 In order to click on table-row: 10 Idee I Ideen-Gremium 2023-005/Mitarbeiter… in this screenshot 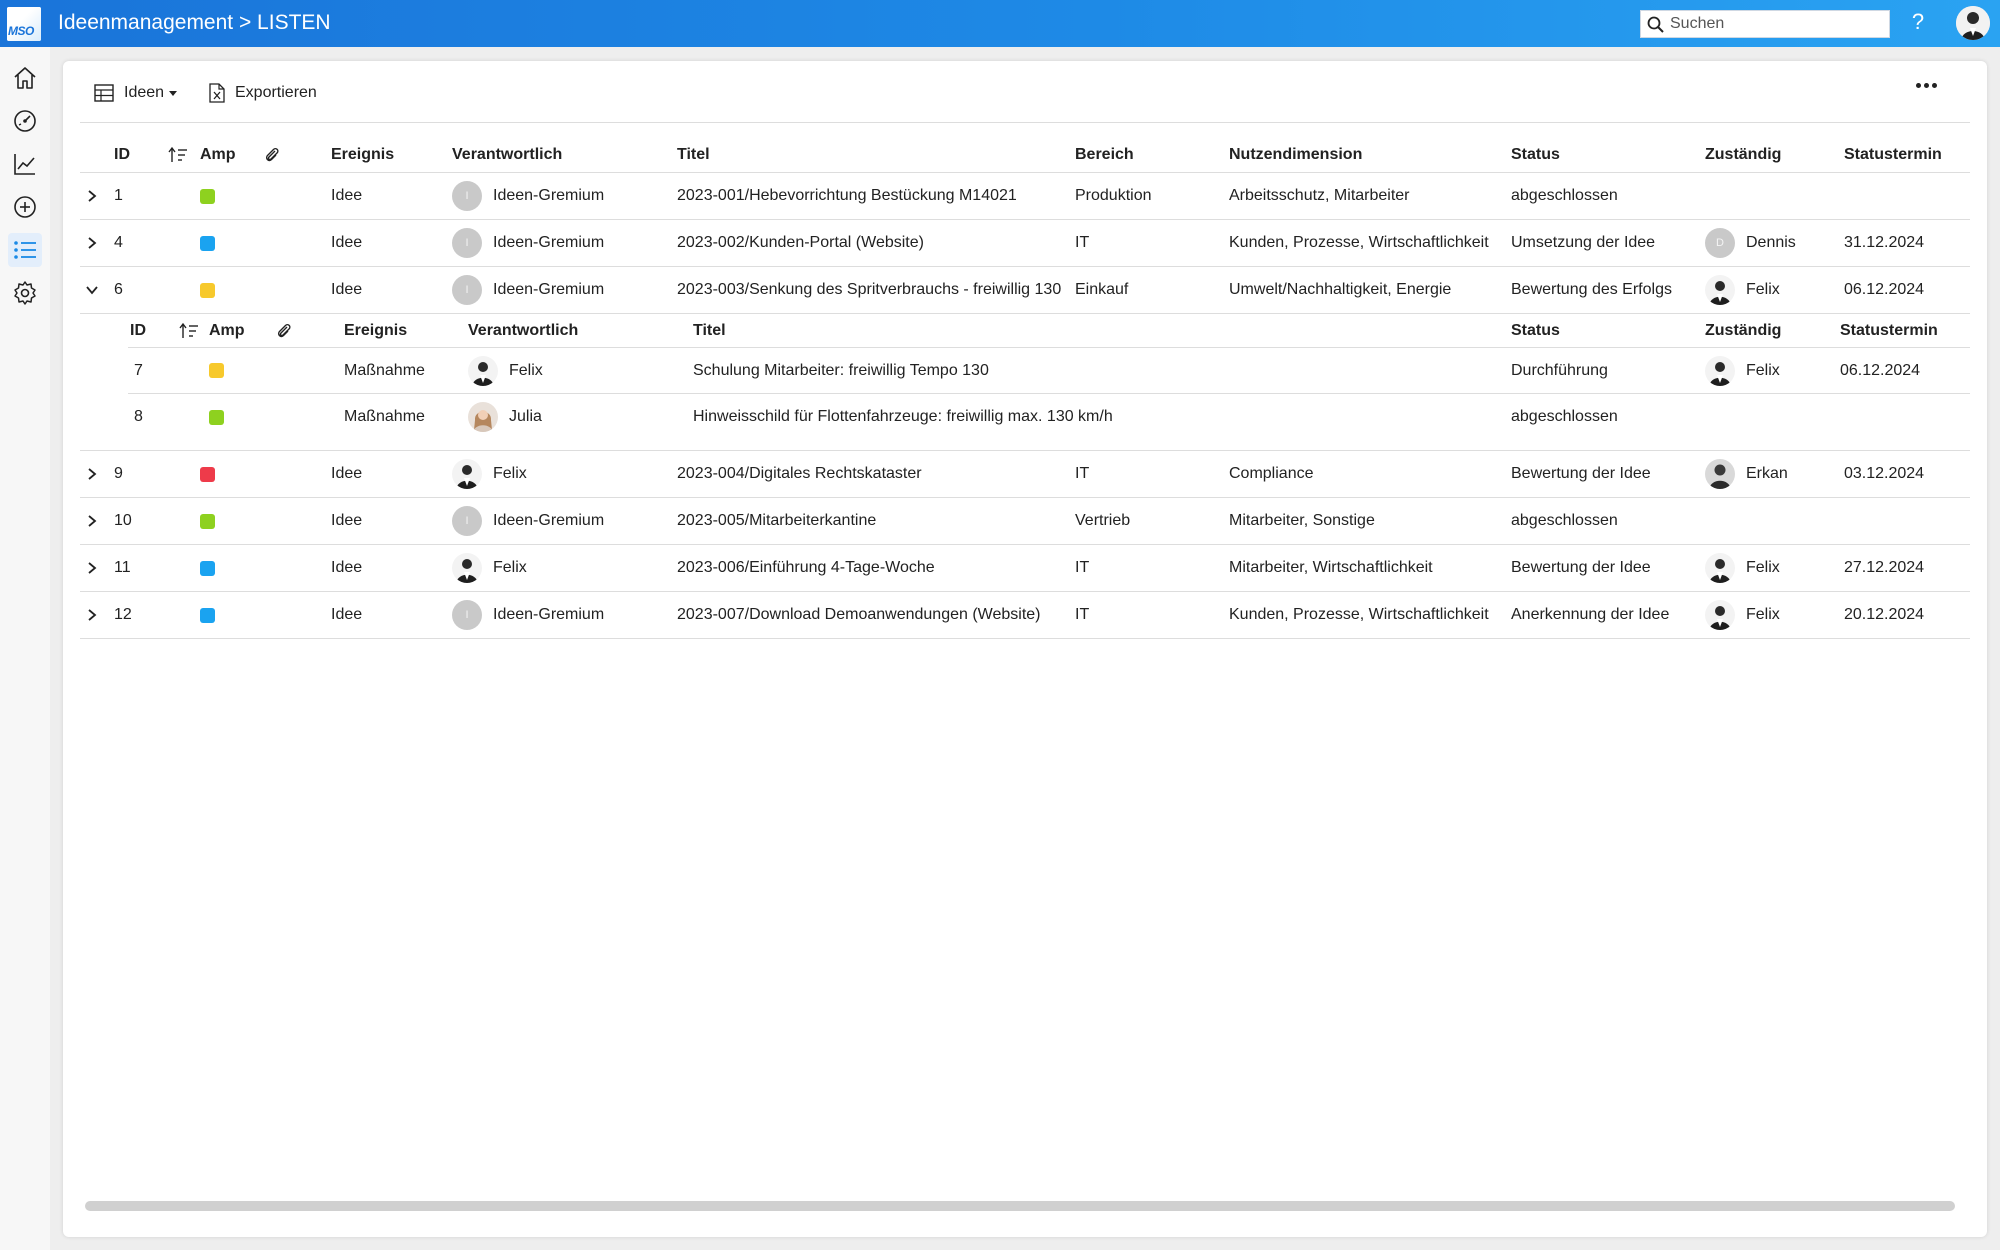, I will do `click(1025, 521)`.